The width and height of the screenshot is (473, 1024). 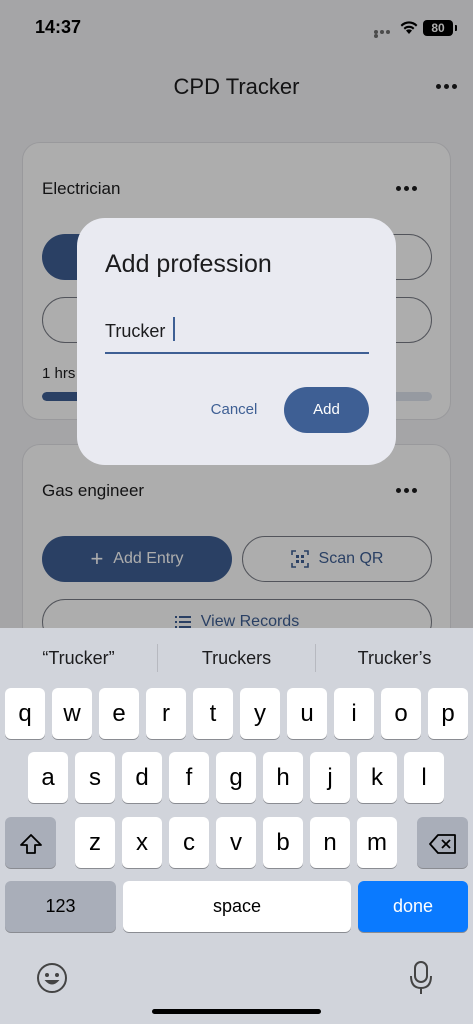 What do you see at coordinates (95, 777) in the screenshot?
I see `key-s: s` at bounding box center [95, 777].